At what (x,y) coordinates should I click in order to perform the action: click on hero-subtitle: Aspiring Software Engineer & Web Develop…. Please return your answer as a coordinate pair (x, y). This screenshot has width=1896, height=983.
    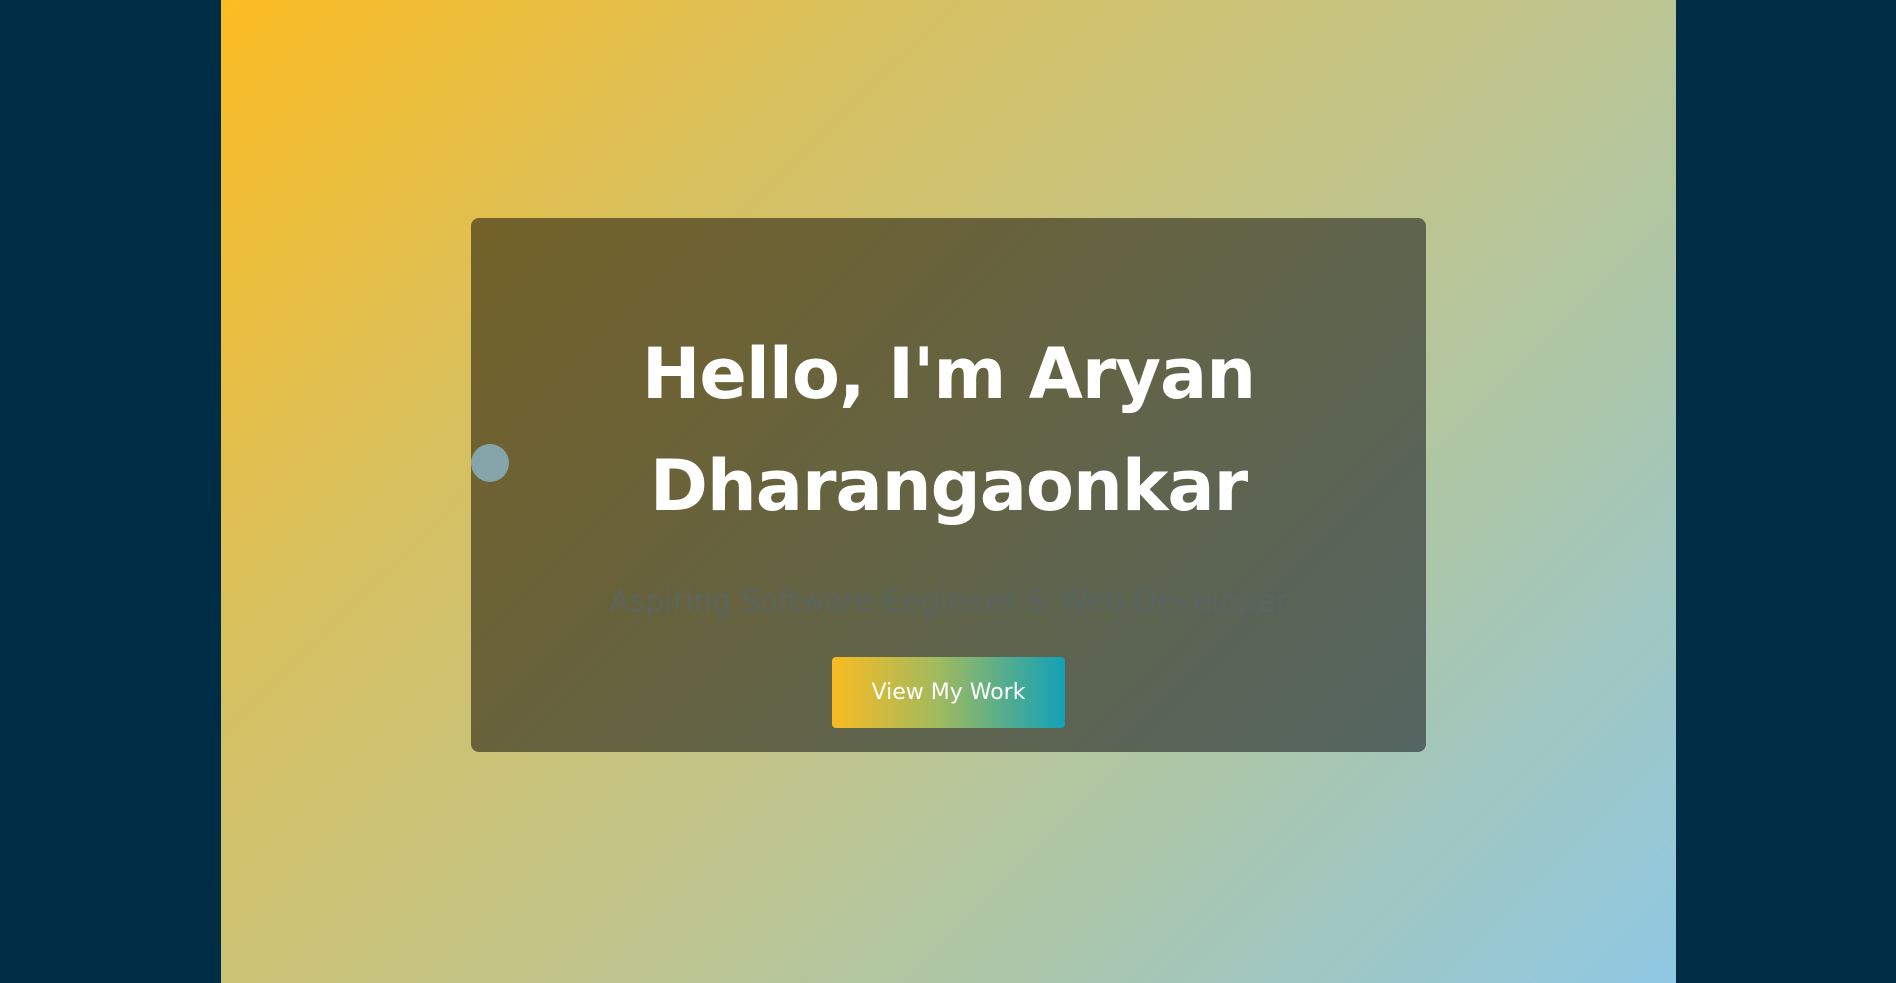
    Looking at the image, I should click on (948, 601).